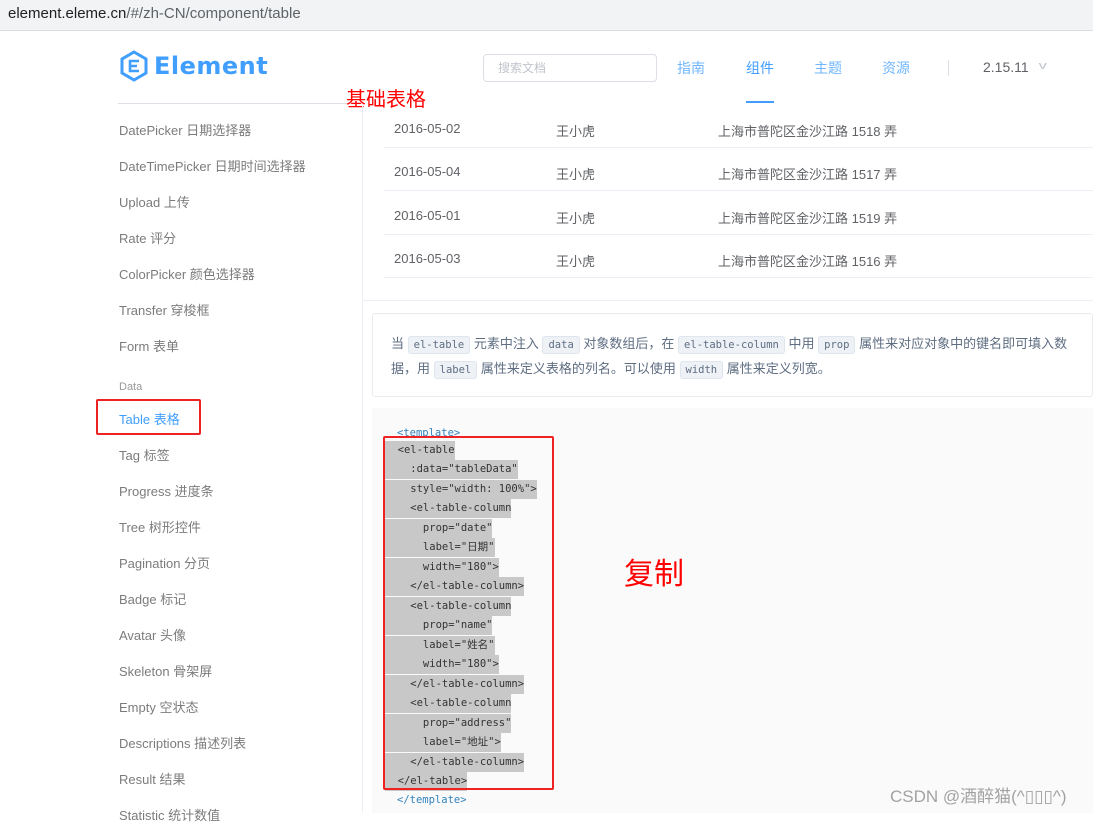 The height and width of the screenshot is (824, 1093). I want to click on sidebar-item-datepicker: DatePicker 日期选择器, so click(185, 129).